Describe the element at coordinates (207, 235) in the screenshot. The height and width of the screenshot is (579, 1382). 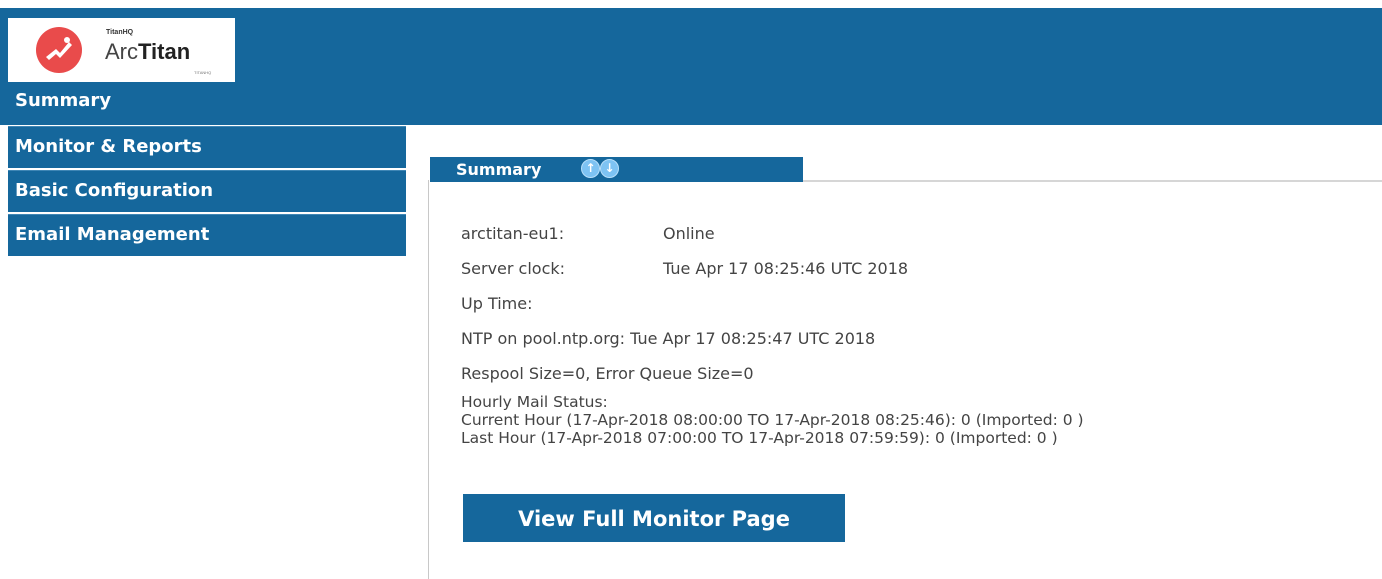
I see `sidebar-item-email-management: Email Management` at that location.